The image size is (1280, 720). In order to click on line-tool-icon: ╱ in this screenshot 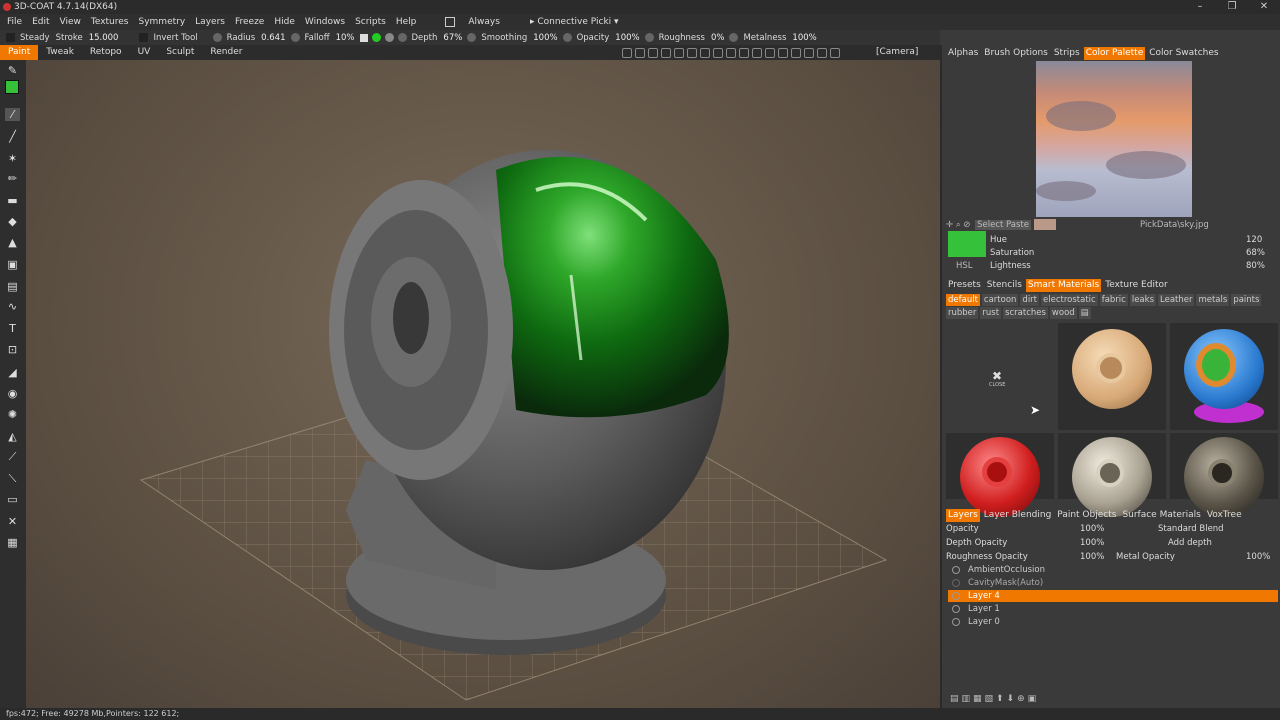, I will do `click(12, 136)`.